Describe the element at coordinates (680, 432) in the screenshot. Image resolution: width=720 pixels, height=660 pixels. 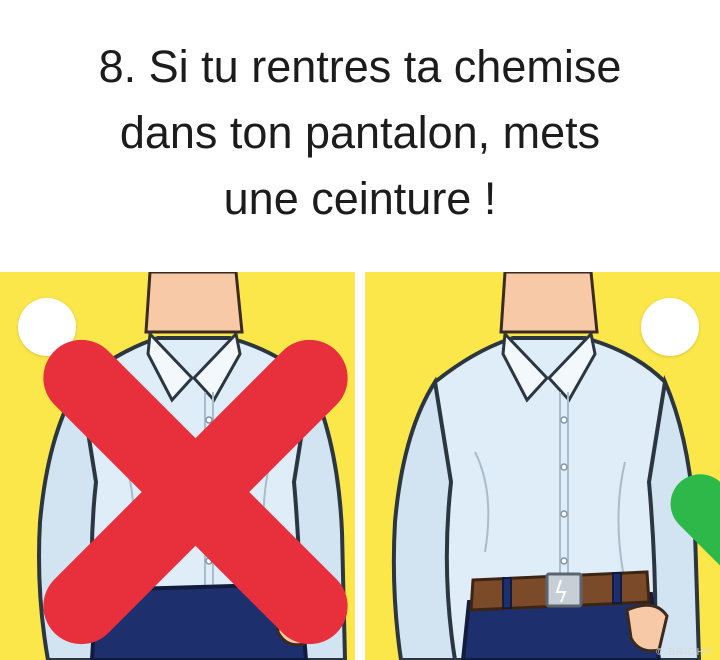
I see `status-badge-correct` at that location.